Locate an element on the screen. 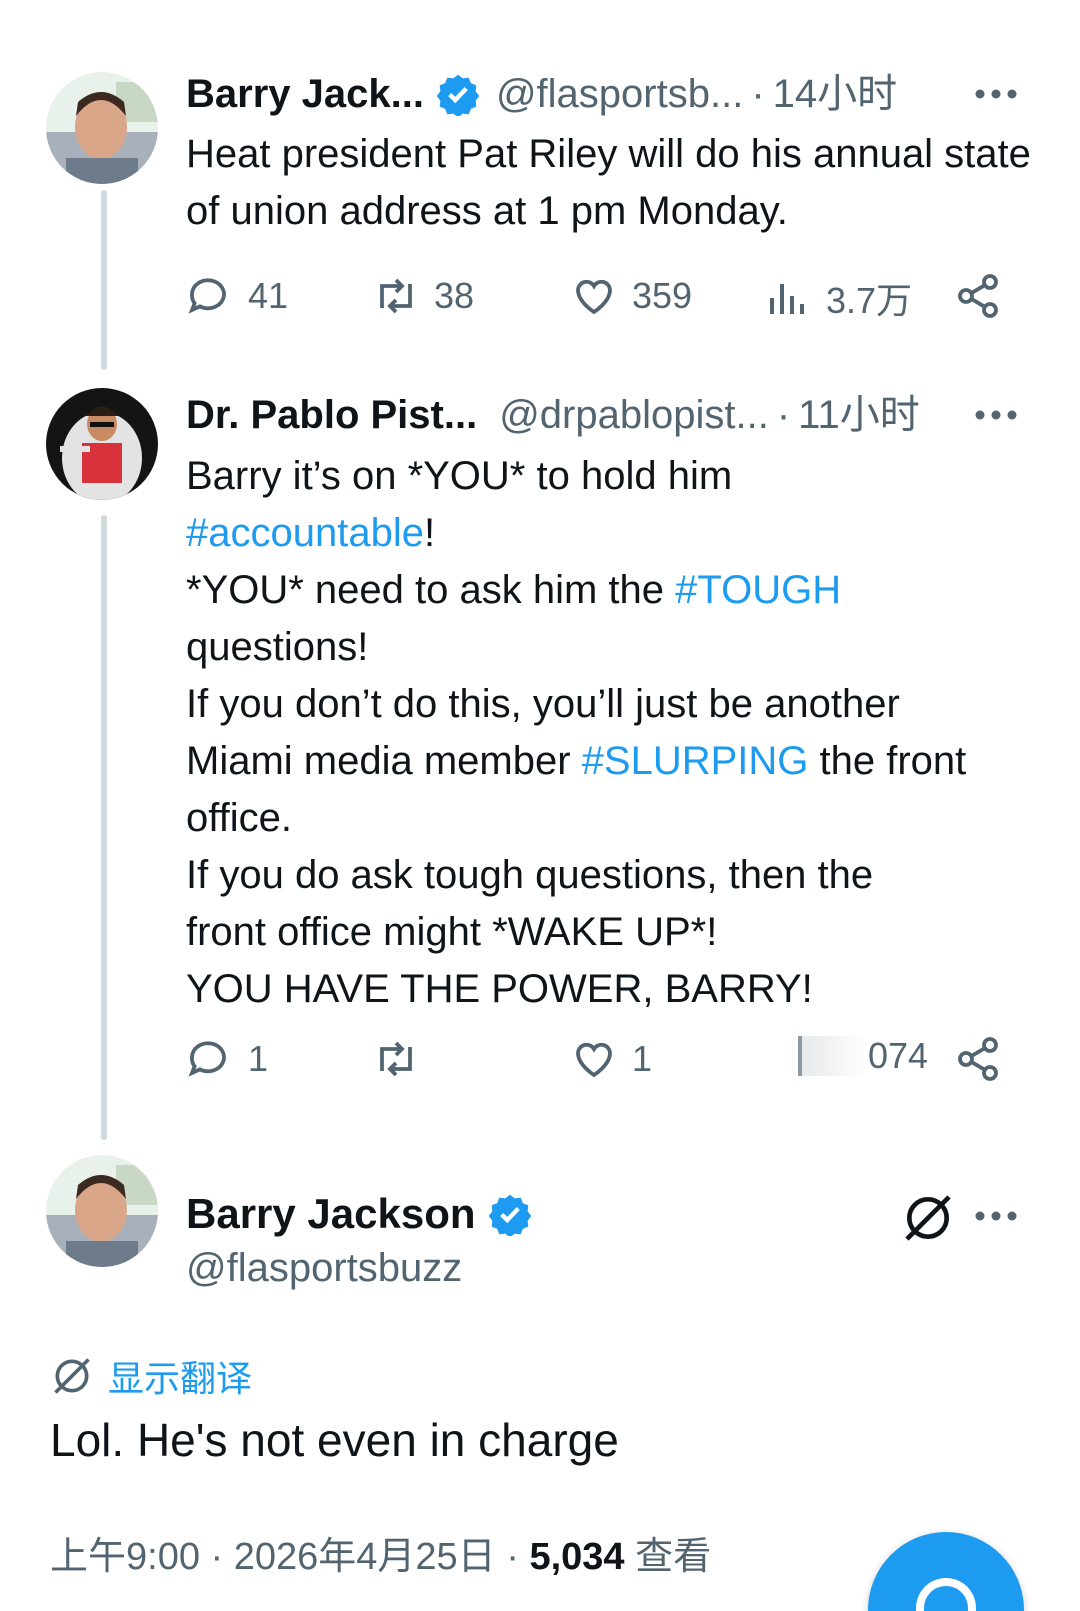 This screenshot has width=1080, height=1611. tweet1-actions: 41 38 359 3.7万 is located at coordinates (608, 302).